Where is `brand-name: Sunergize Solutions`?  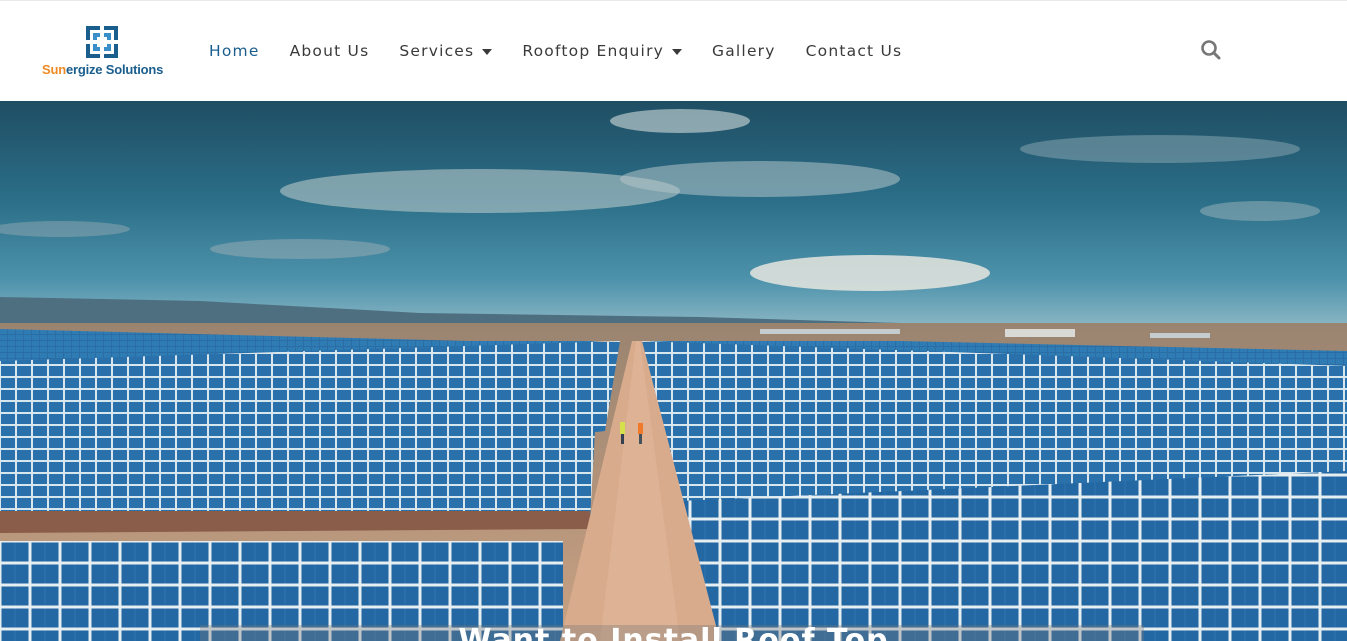 brand-name: Sunergize Solutions is located at coordinates (102, 69).